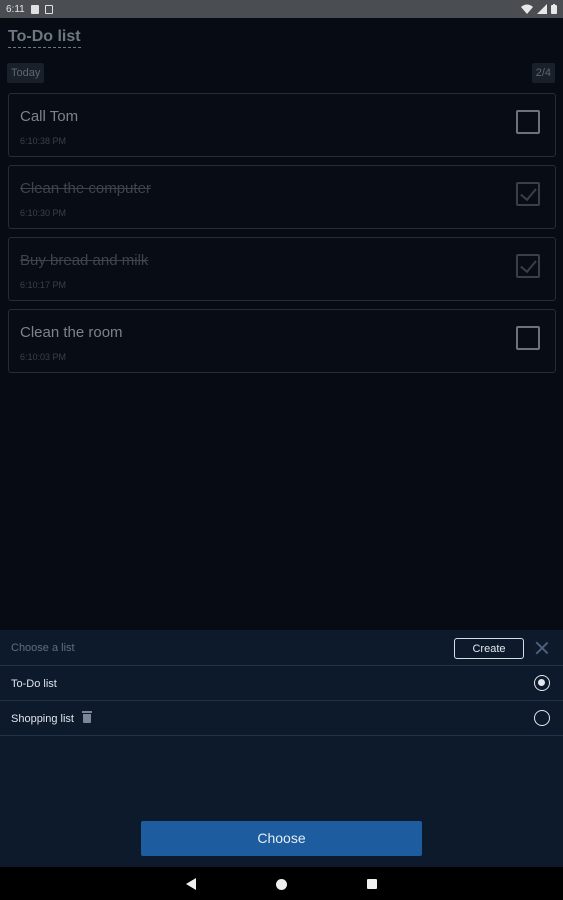 The height and width of the screenshot is (900, 563). Describe the element at coordinates (282, 125) in the screenshot. I see `task-item: Call Tom 6:10:38 PM` at that location.